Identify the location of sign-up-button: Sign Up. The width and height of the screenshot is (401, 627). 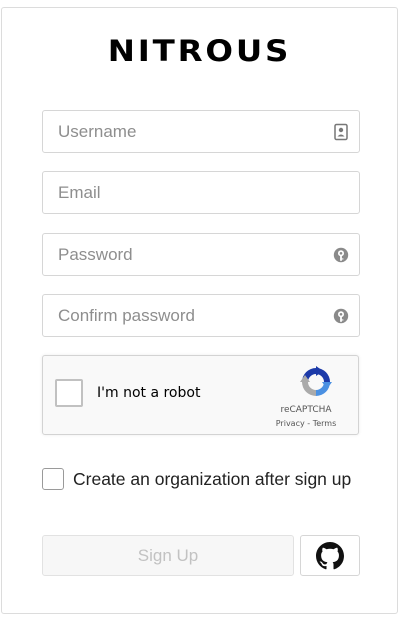
(168, 555).